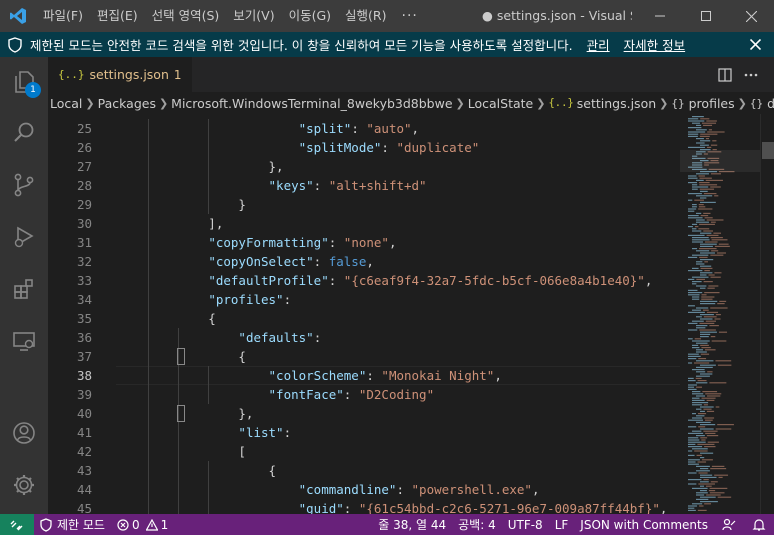 The height and width of the screenshot is (535, 774). Describe the element at coordinates (644, 524) in the screenshot. I see `language-mode: JSON with Comments` at that location.